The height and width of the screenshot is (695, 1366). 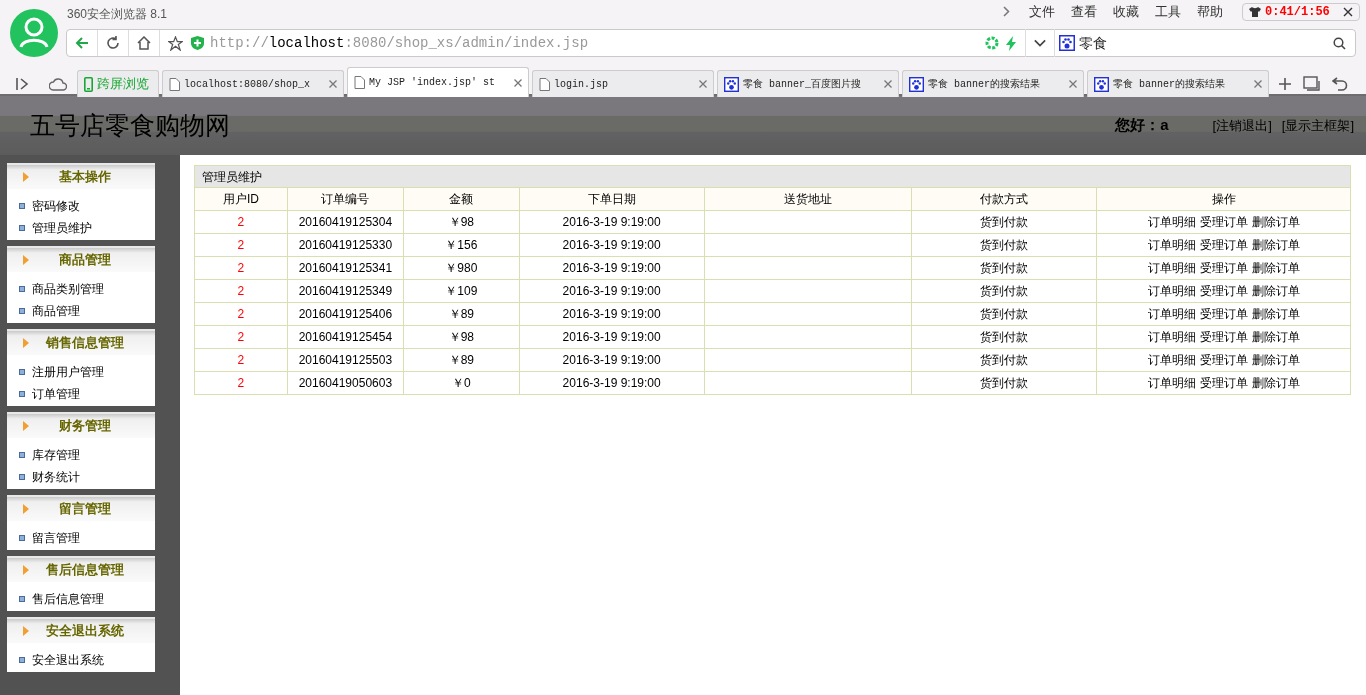 I want to click on header-link: [注销退出], so click(x=1242, y=125).